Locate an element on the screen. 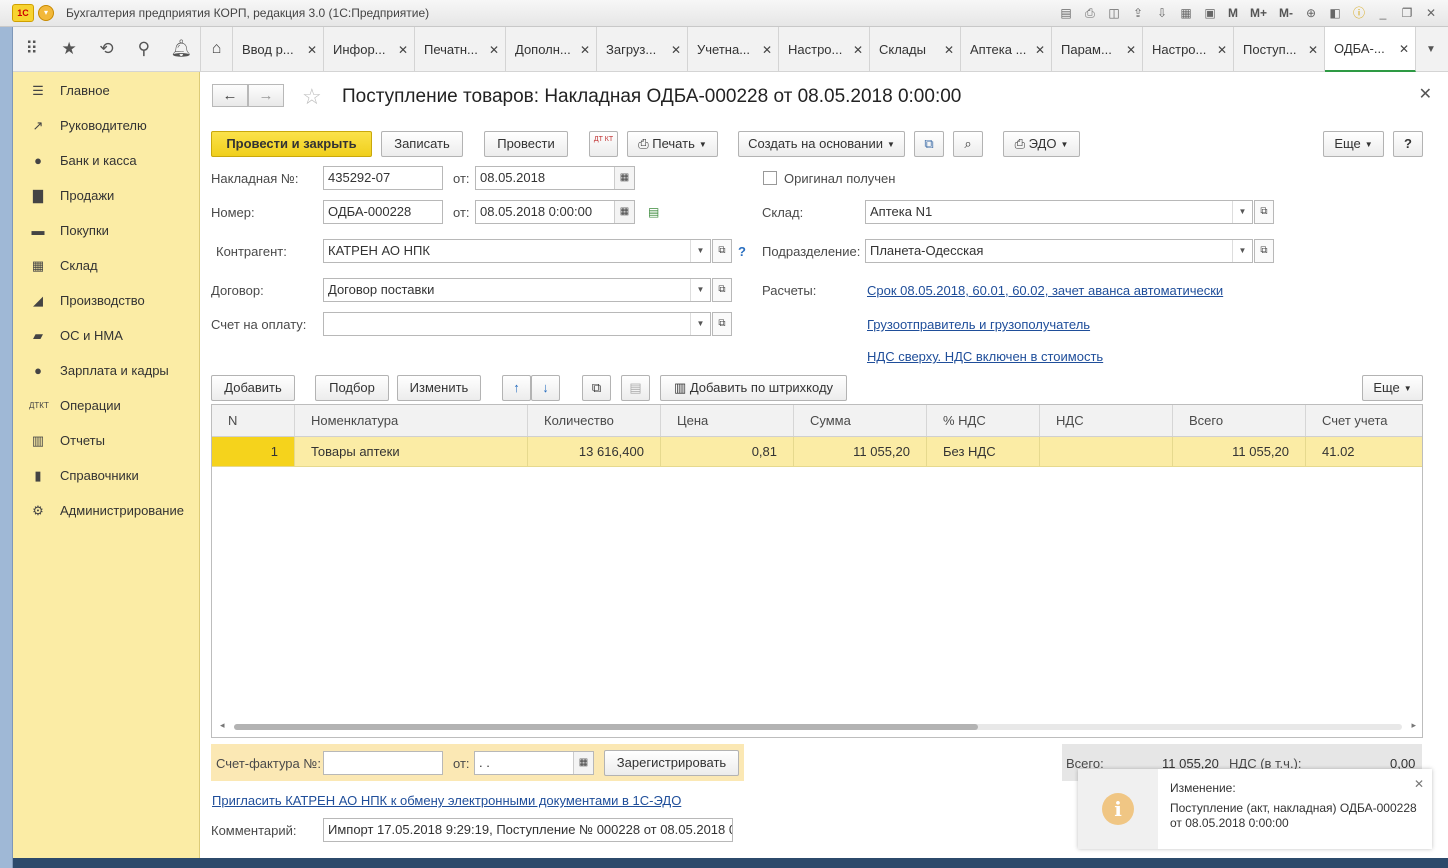 This screenshot has width=1448, height=868. grid-menu-icon: ⠿ is located at coordinates (32, 49).